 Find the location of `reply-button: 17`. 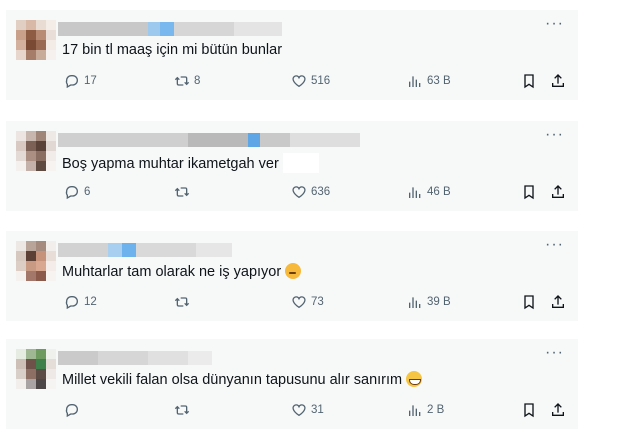

reply-button: 17 is located at coordinates (80, 81).